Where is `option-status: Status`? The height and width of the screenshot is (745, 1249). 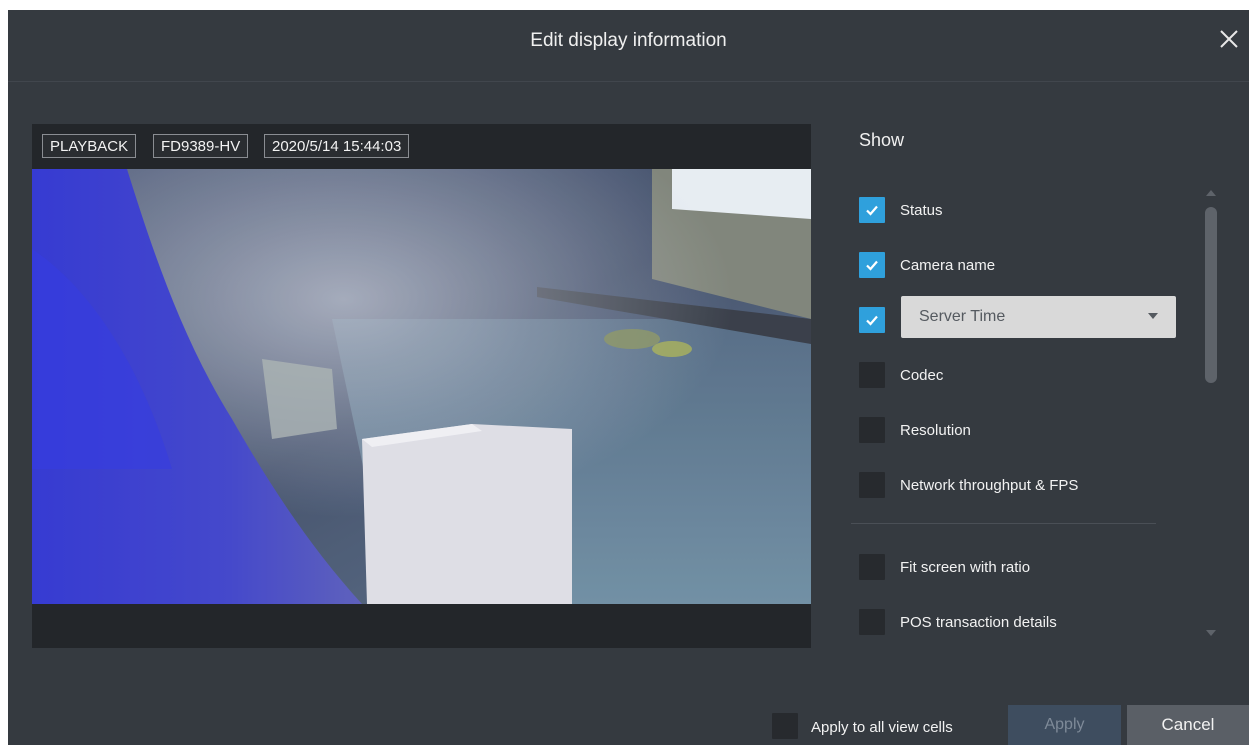
option-status: Status is located at coordinates (901, 210).